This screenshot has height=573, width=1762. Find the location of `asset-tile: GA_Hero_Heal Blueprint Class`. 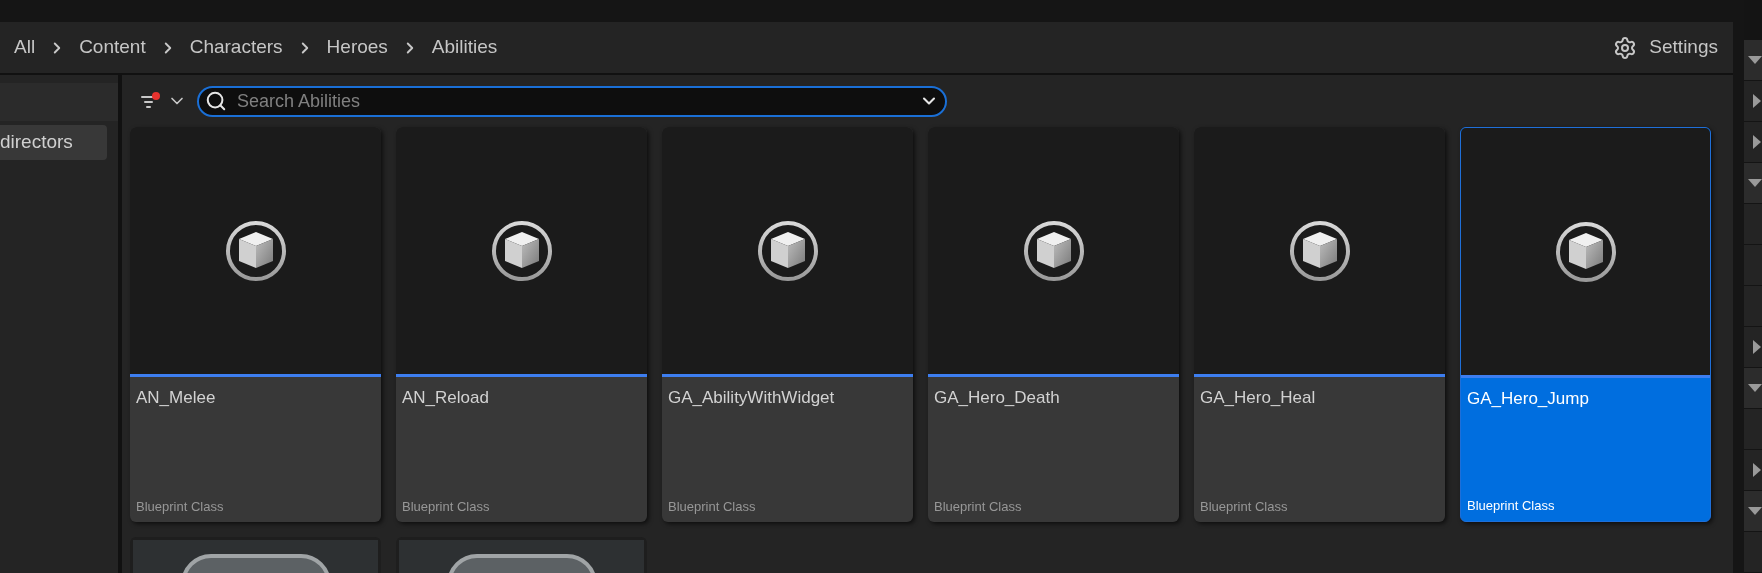

asset-tile: GA_Hero_Heal Blueprint Class is located at coordinates (1319, 324).